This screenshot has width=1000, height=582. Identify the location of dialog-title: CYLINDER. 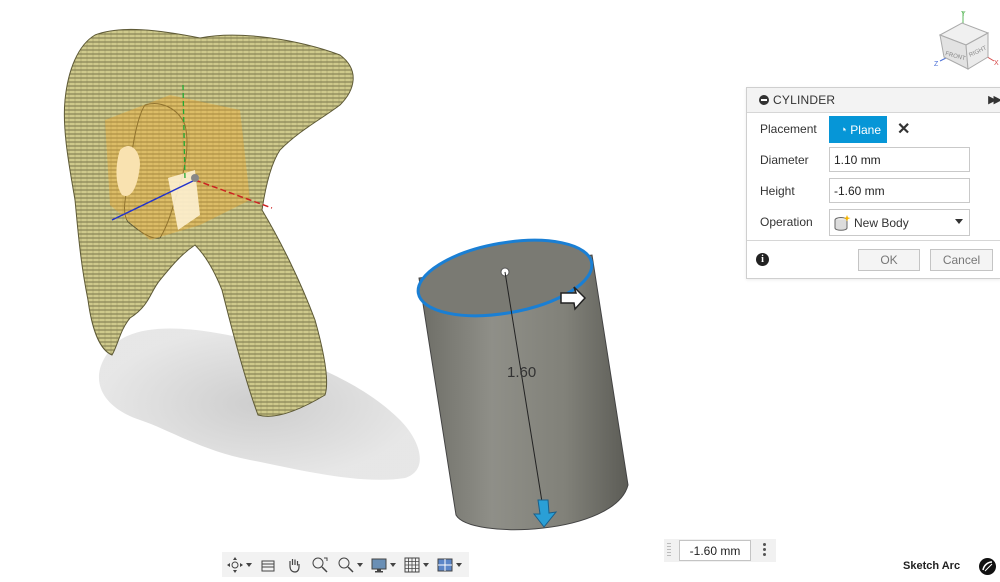
(804, 100).